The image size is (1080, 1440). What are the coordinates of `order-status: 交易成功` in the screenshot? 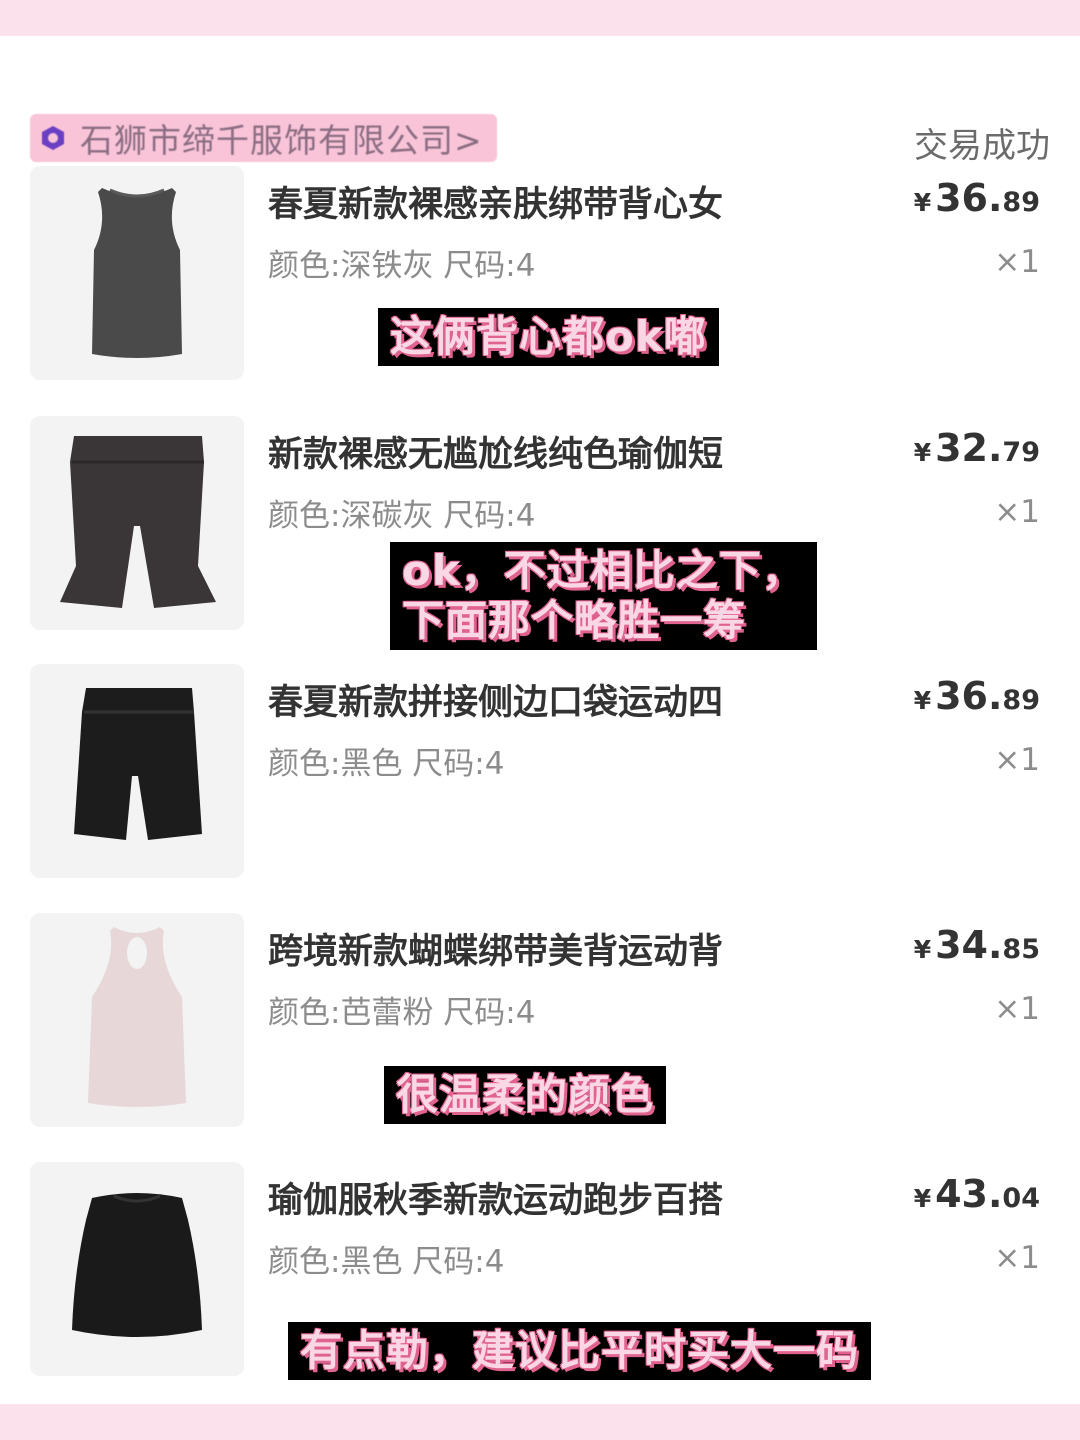 It's located at (982, 146).